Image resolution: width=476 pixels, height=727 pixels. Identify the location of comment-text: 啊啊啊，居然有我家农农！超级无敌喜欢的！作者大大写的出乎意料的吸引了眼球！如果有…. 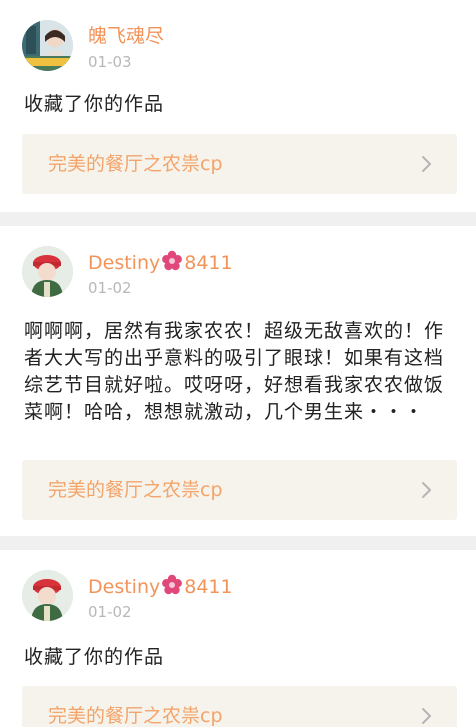
(234, 371).